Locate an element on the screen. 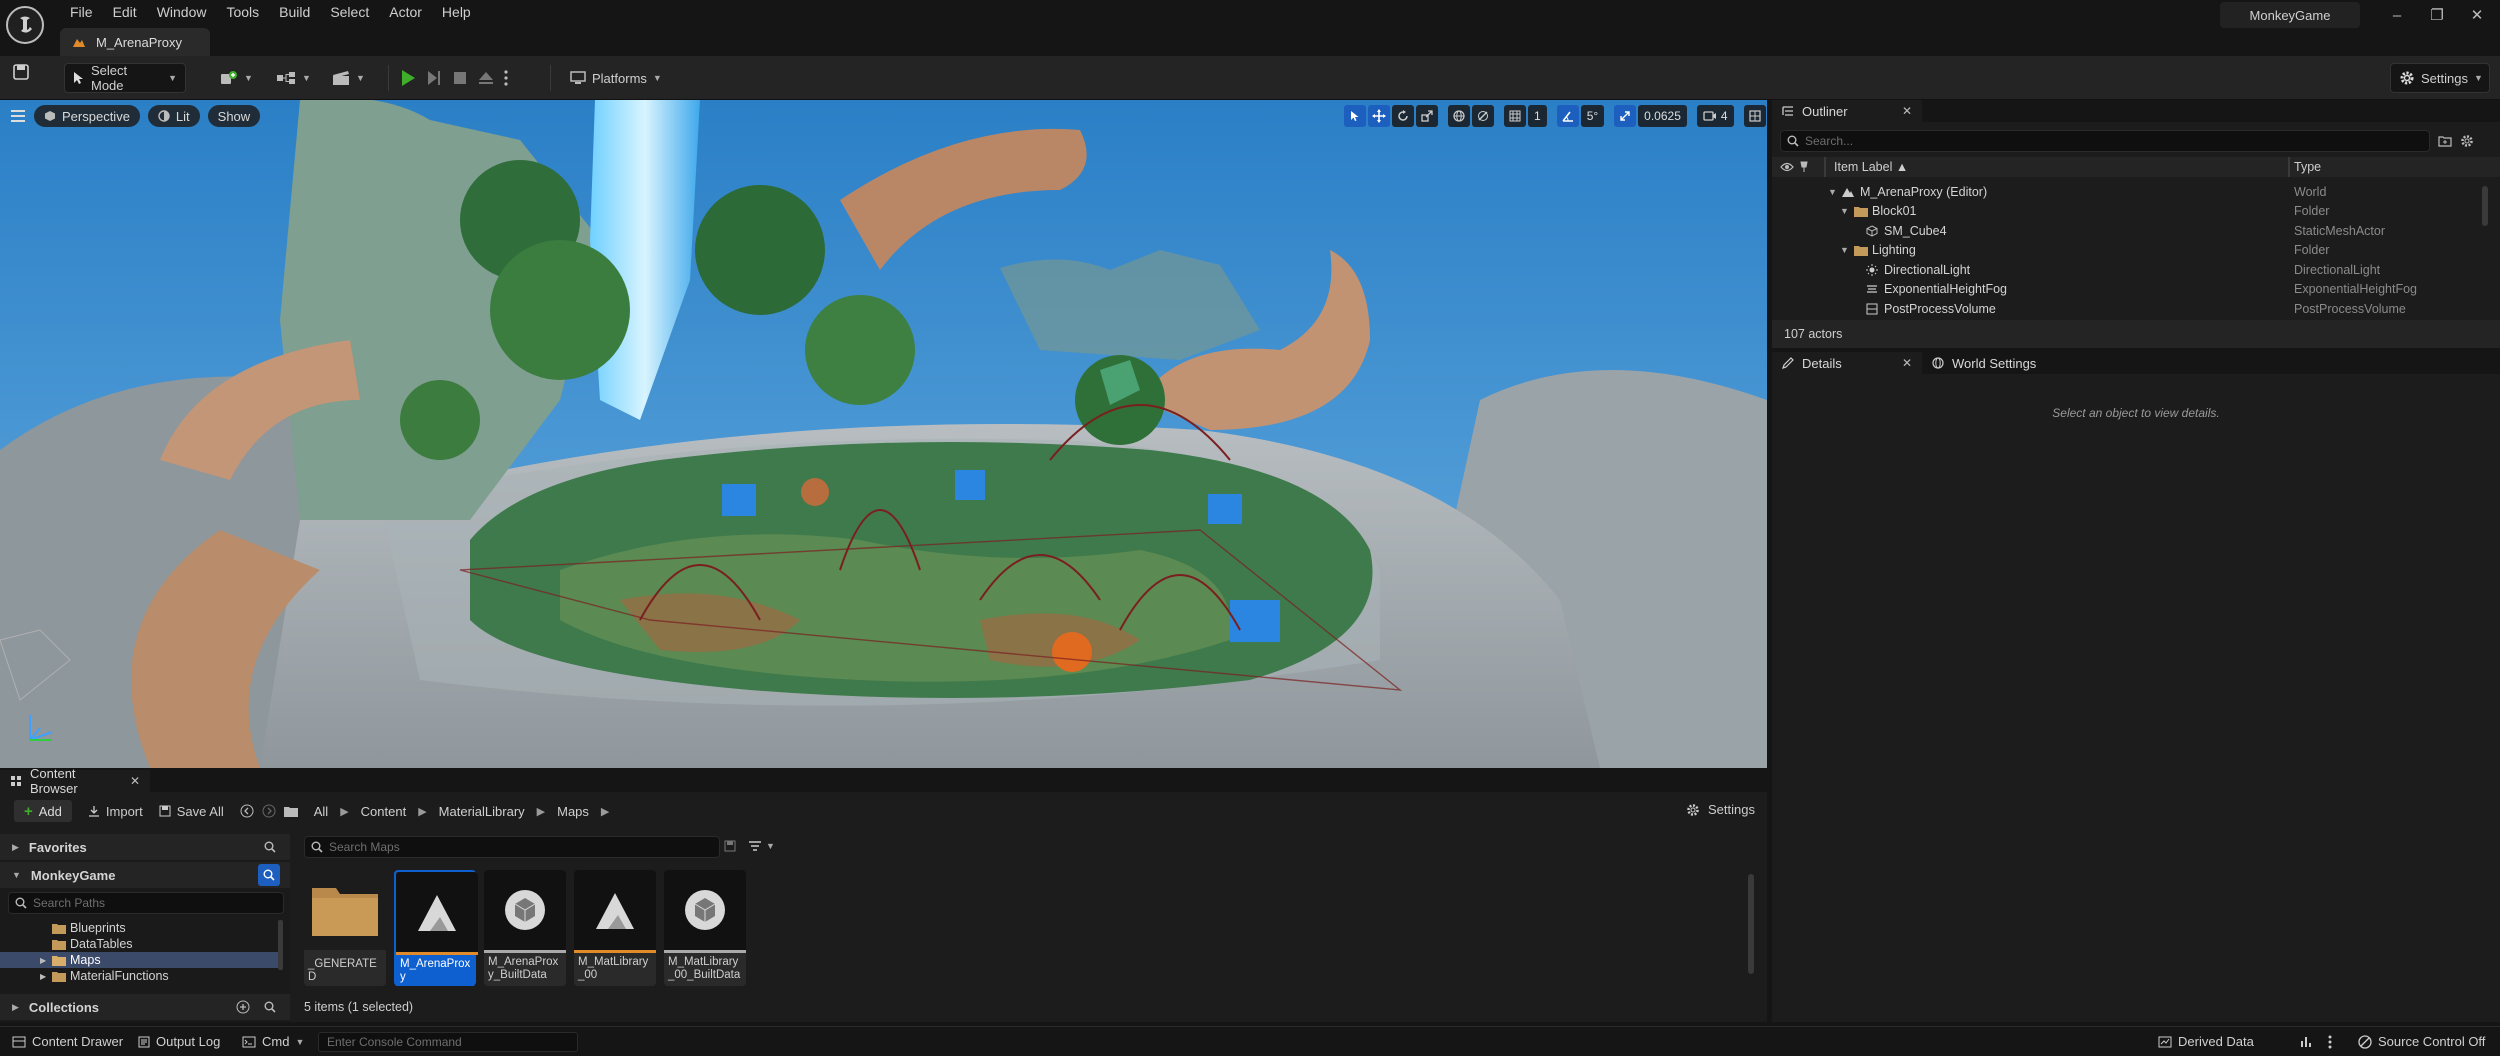 The width and height of the screenshot is (2500, 1056). close-window-button: ✕ is located at coordinates (2477, 15).